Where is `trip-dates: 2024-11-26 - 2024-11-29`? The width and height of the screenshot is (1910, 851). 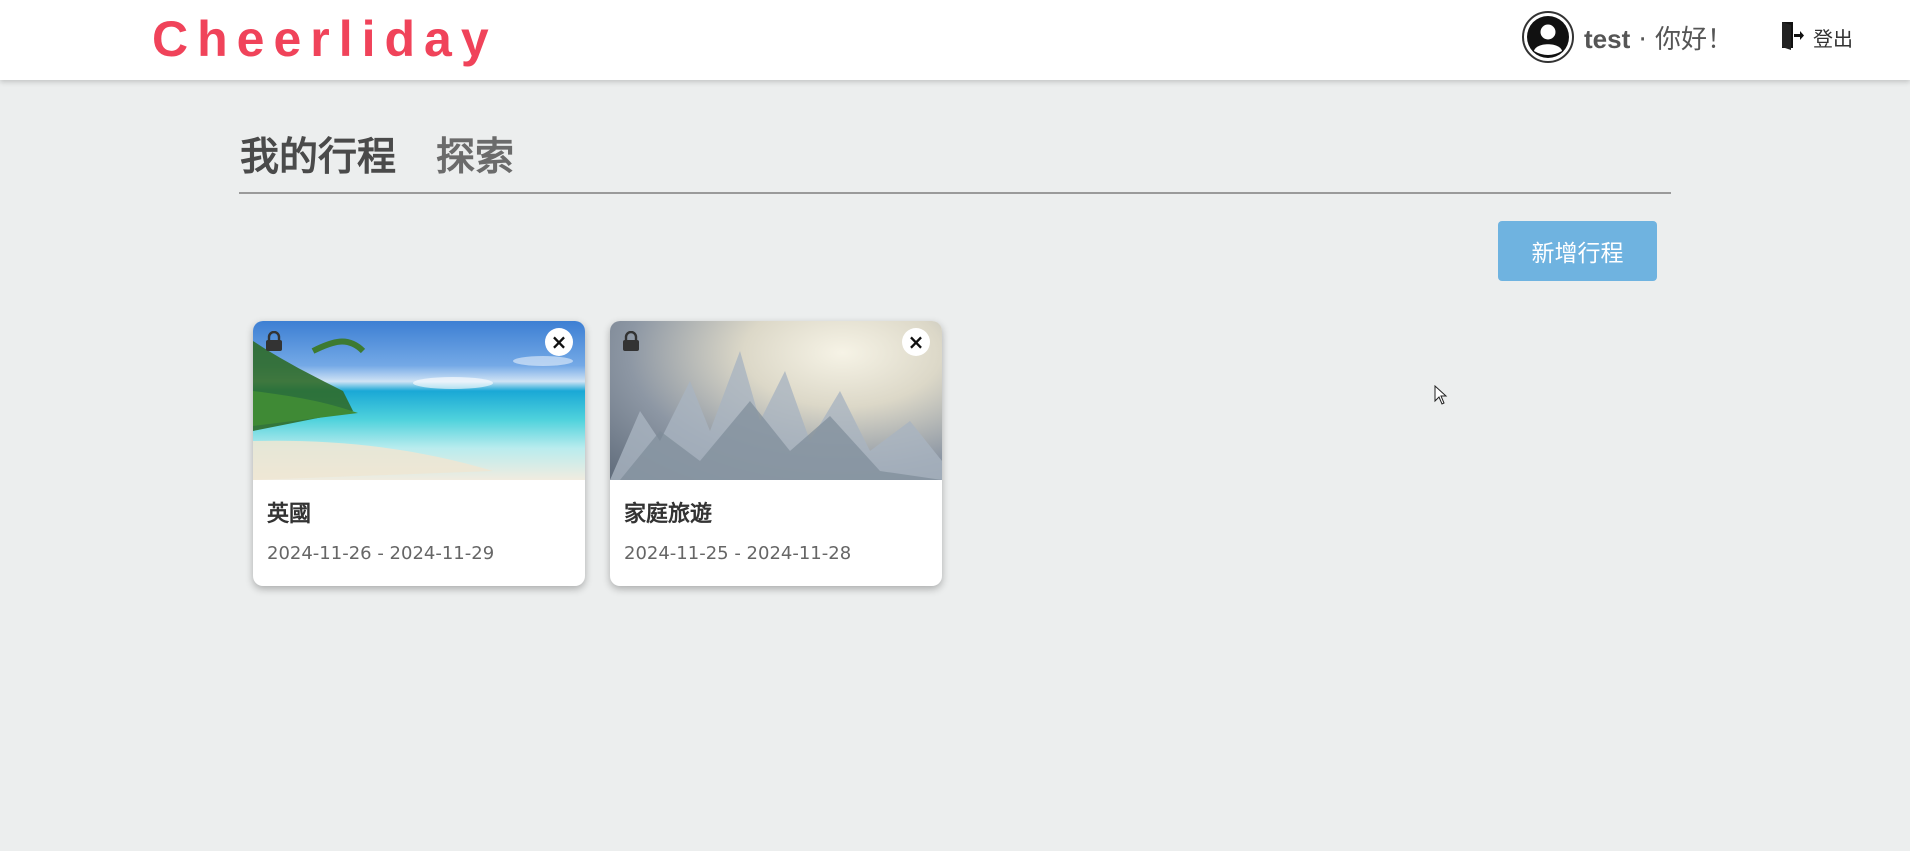
trip-dates: 2024-11-26 - 2024-11-29 is located at coordinates (381, 553).